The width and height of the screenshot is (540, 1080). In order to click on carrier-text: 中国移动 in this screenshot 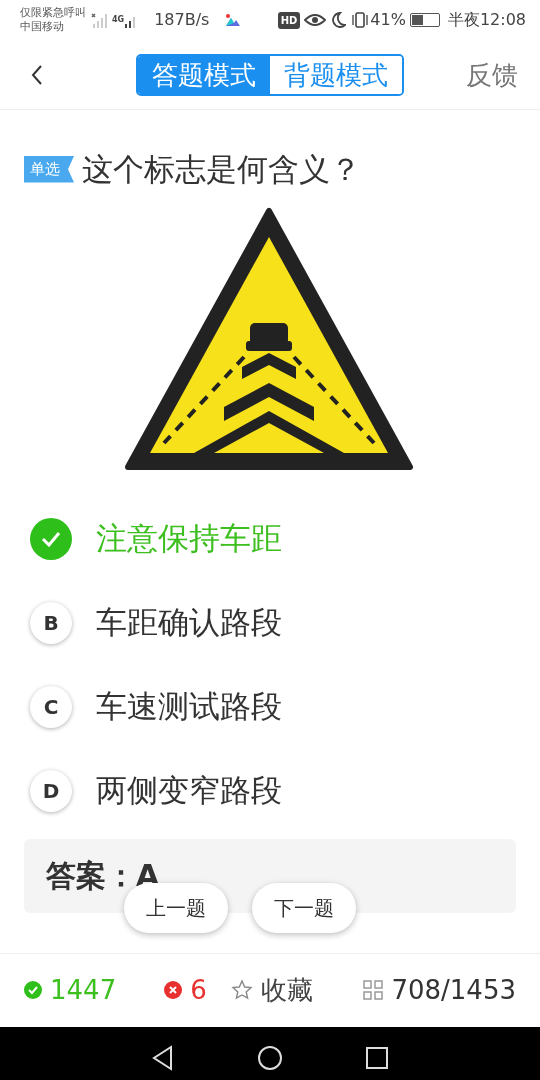, I will do `click(42, 27)`.